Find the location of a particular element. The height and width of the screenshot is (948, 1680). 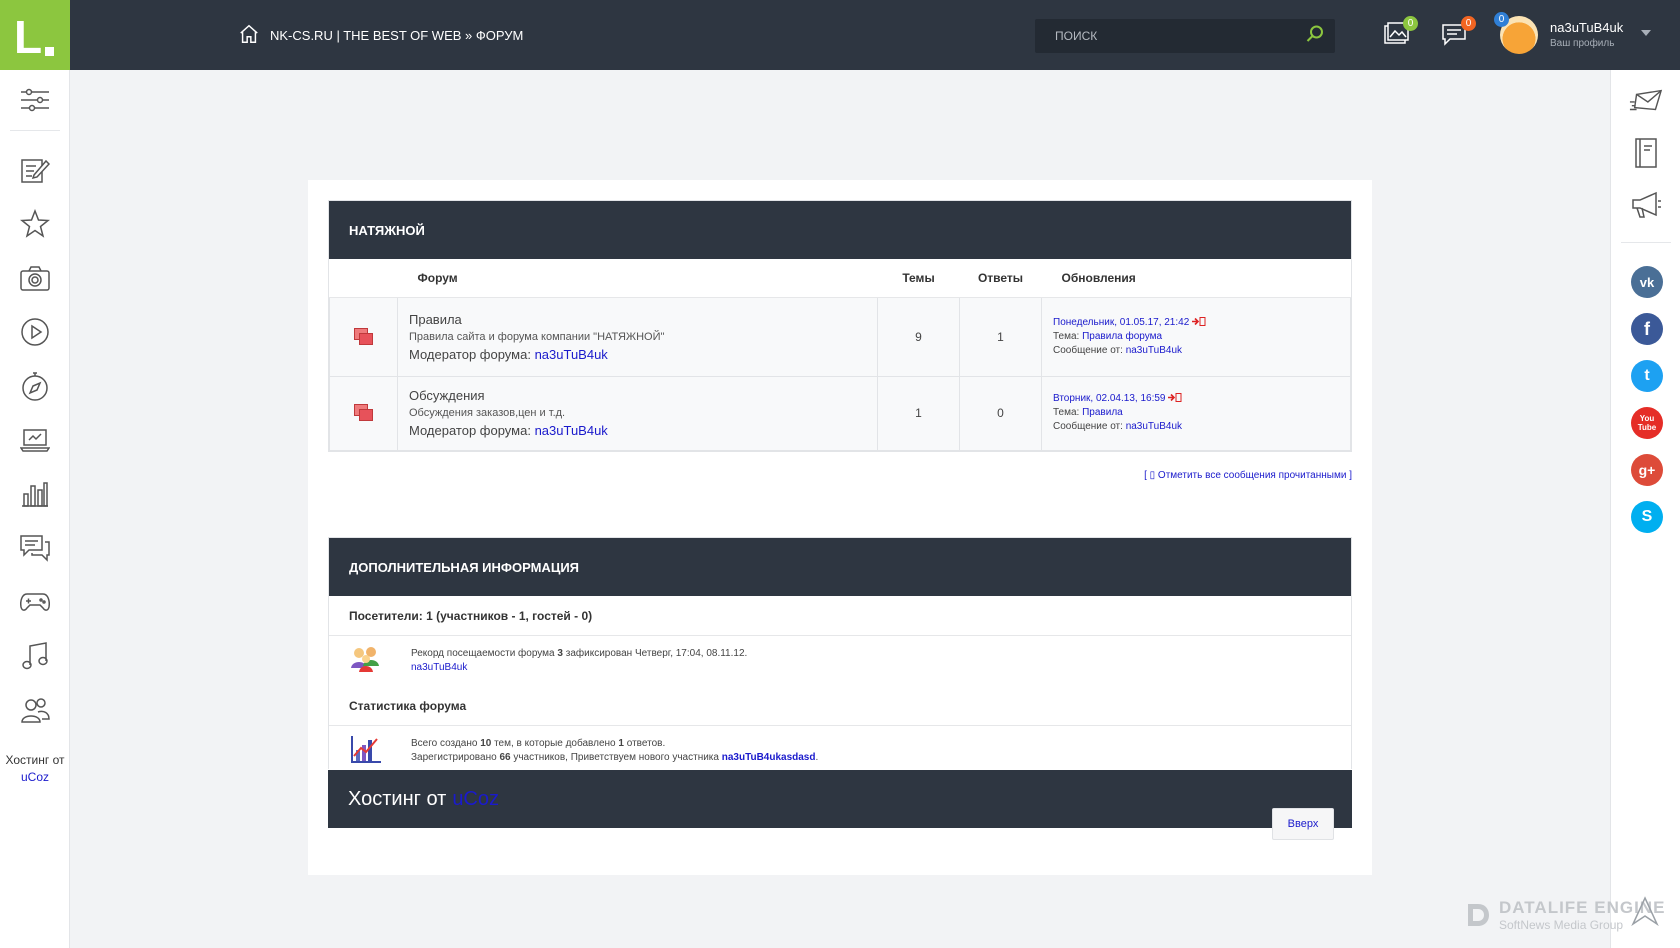

last-post-date: Вторник, 02.04.13, 16:59 is located at coordinates (1109, 398).